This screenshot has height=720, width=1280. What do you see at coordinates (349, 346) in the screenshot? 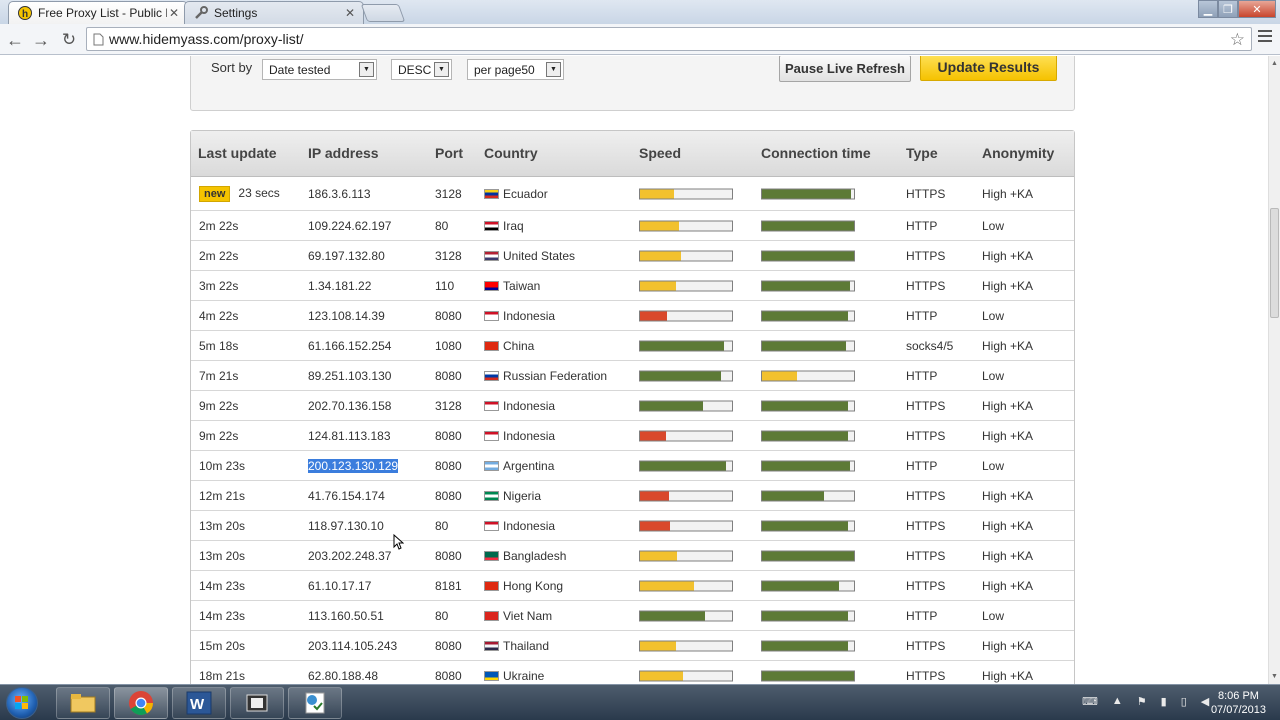
I see `ip-address-cell: 61.166.152.254` at bounding box center [349, 346].